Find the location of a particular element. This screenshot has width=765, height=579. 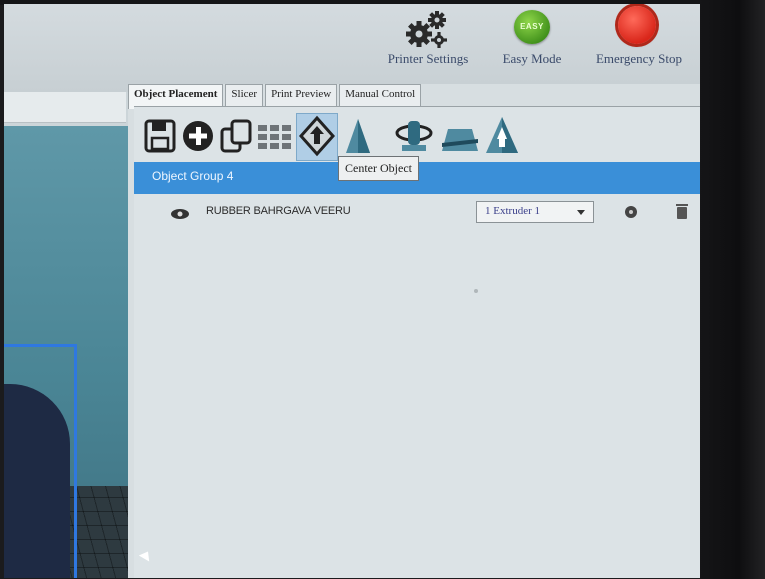

emergency-stop-button: Emergency Stop is located at coordinates (639, 44).